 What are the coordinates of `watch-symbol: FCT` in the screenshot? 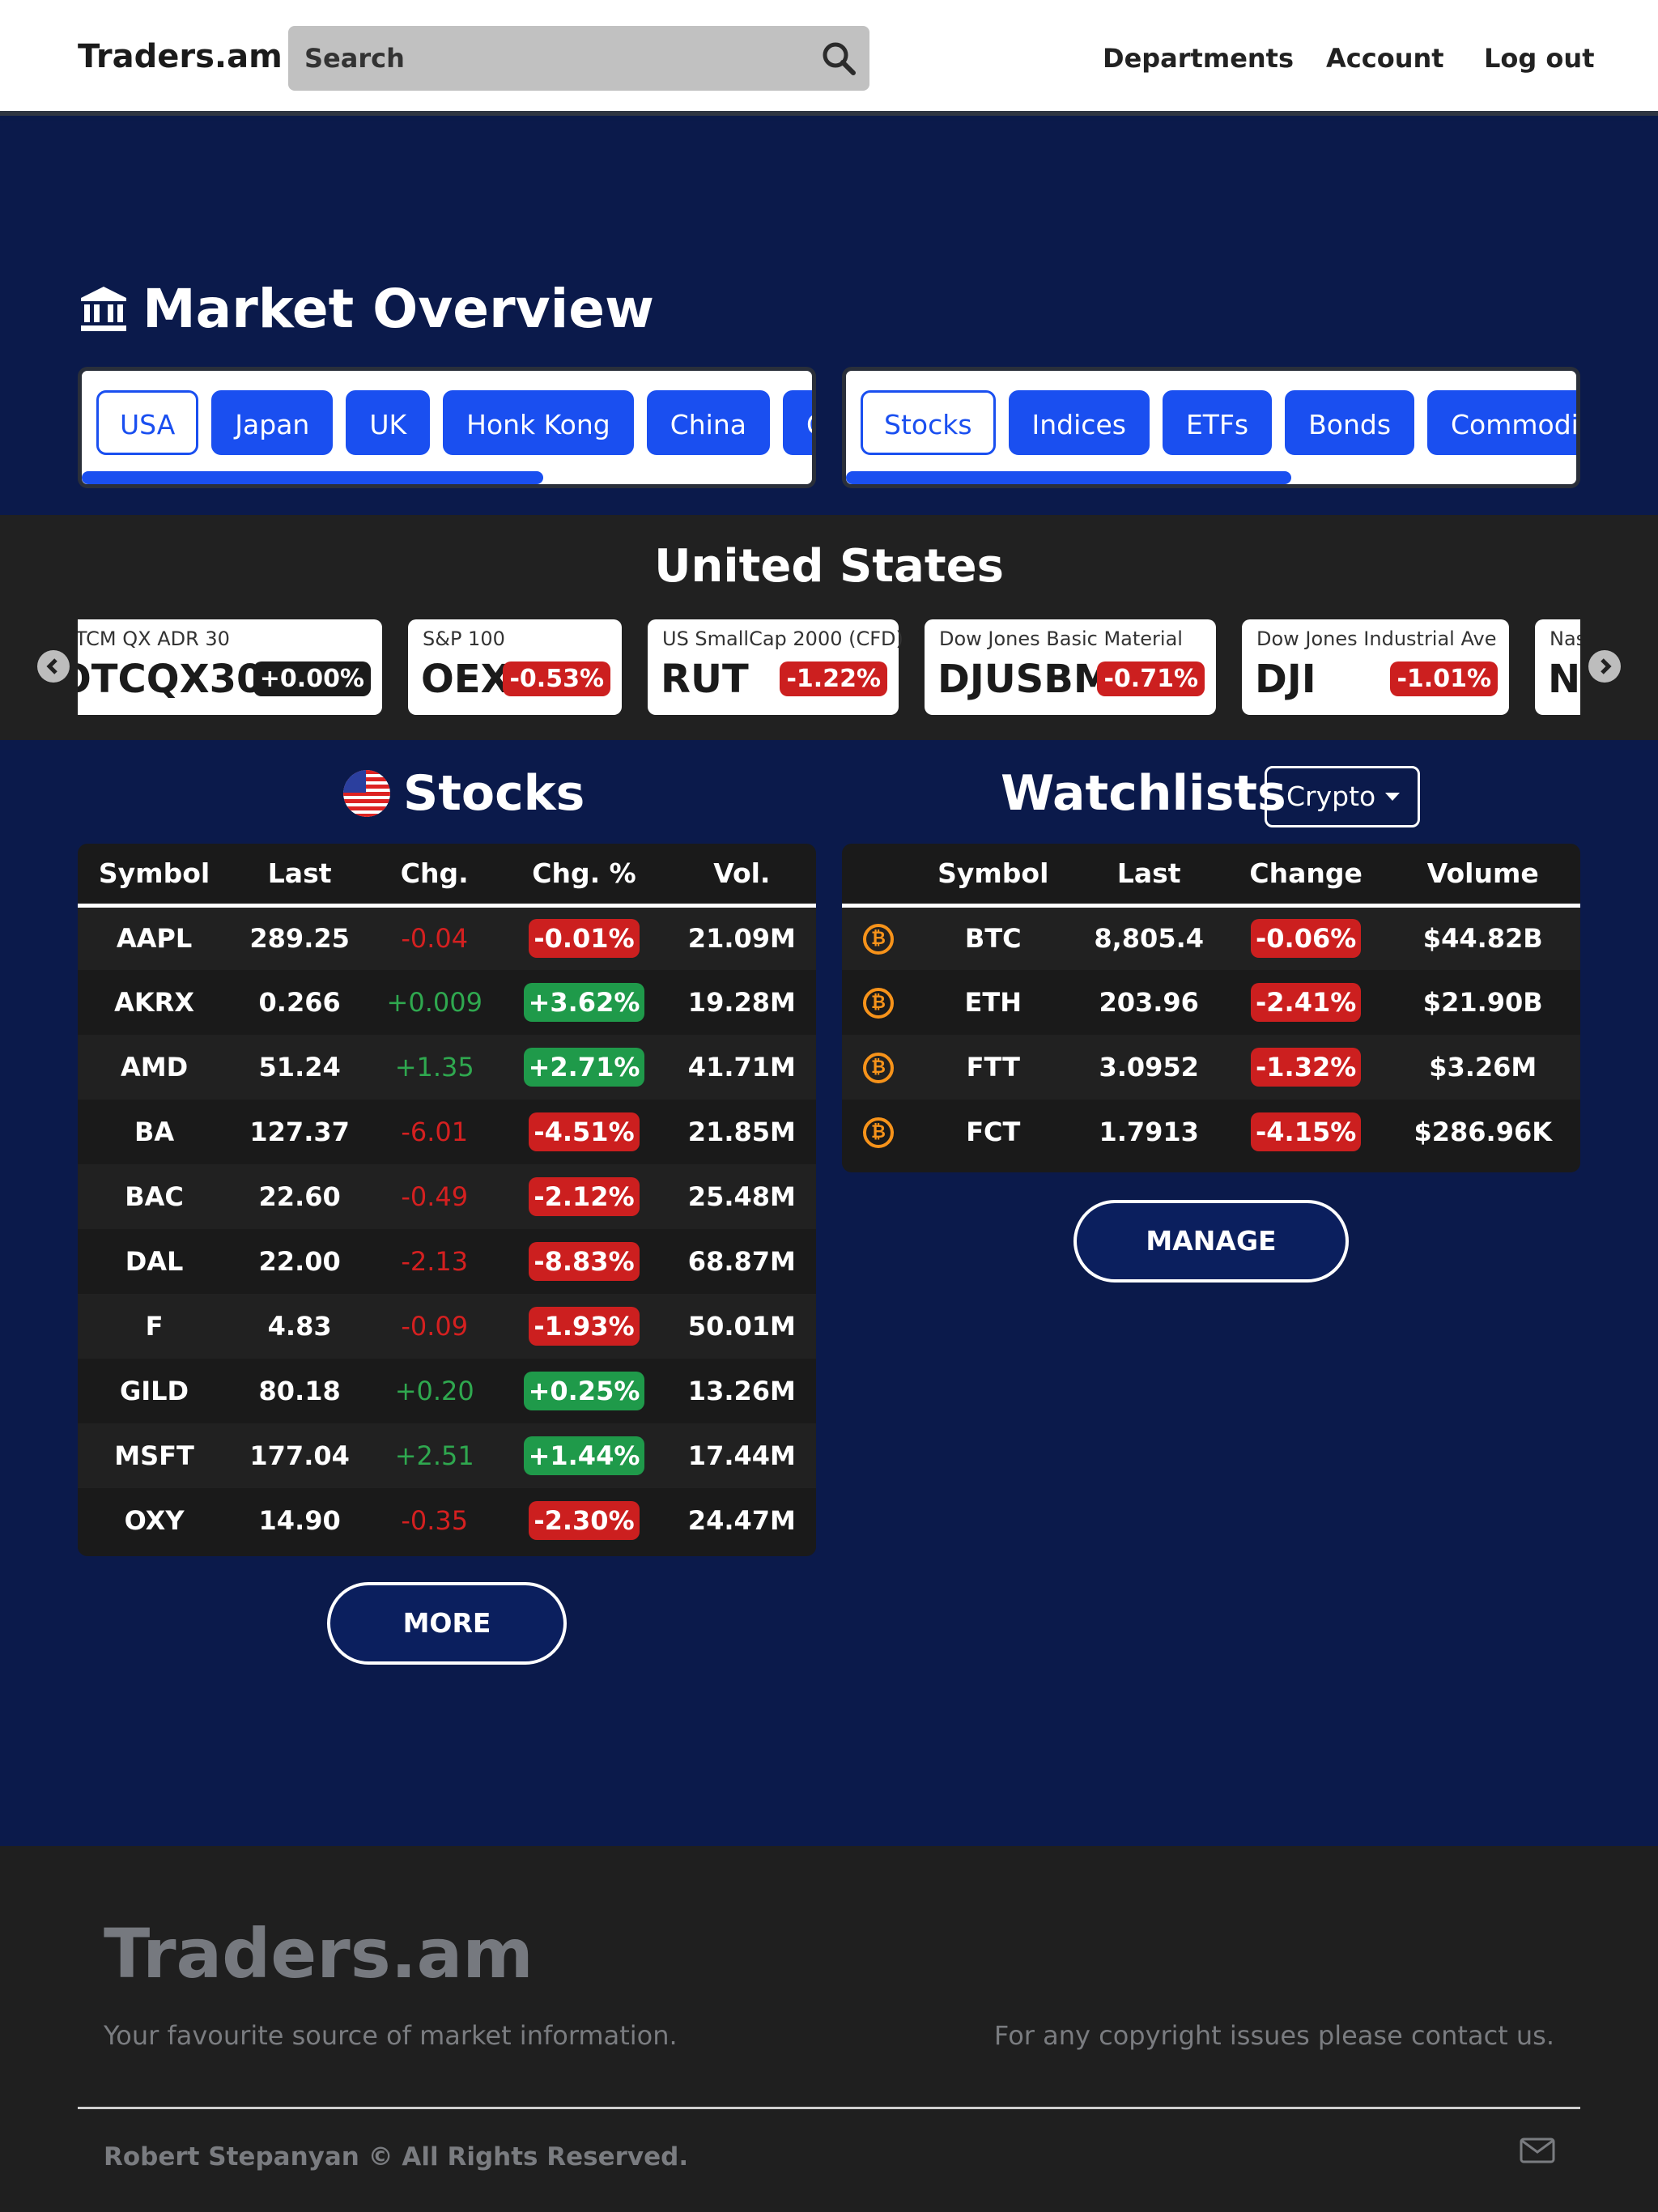 It's located at (993, 1132).